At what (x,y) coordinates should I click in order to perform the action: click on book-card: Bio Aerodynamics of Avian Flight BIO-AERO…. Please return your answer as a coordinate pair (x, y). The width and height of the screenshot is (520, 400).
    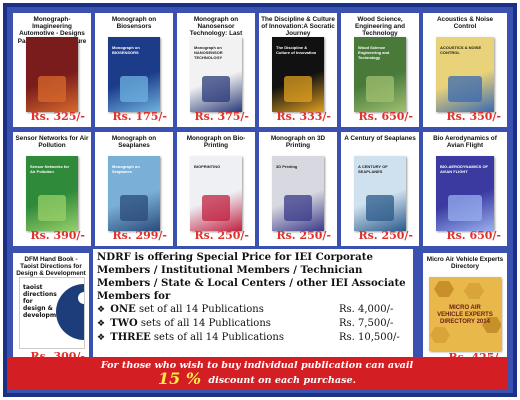
    Looking at the image, I should click on (465, 189).